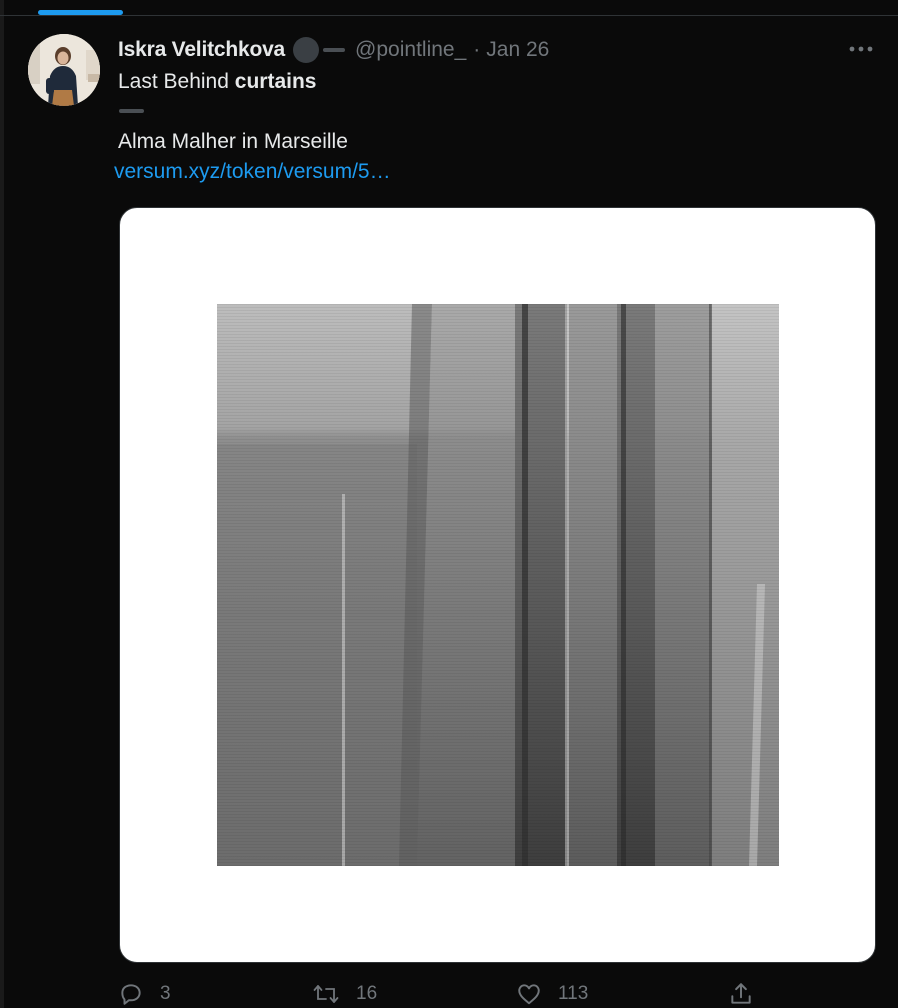 This screenshot has width=898, height=1008. Describe the element at coordinates (2, 504) in the screenshot. I see `left-border` at that location.